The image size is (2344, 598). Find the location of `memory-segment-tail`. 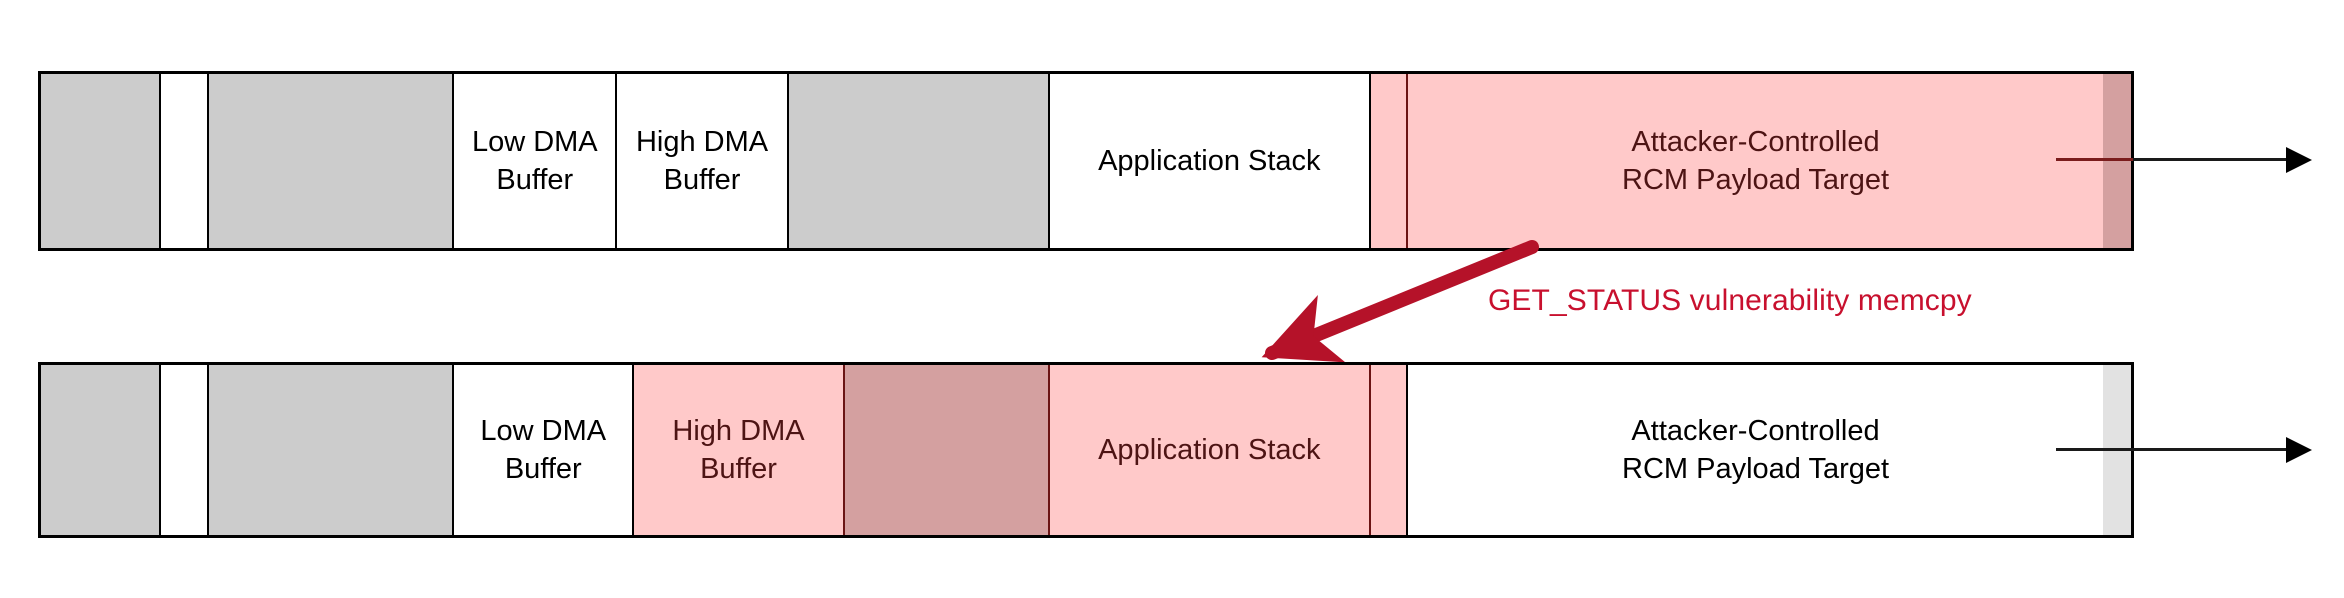

memory-segment-tail is located at coordinates (2117, 161).